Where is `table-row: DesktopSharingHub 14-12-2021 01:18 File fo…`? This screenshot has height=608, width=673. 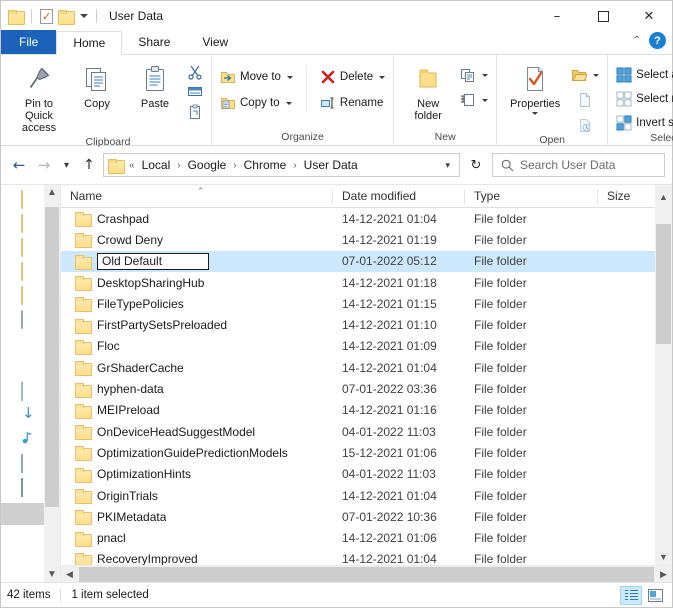 table-row: DesktopSharingHub 14-12-2021 01:18 File fo… is located at coordinates (358, 282).